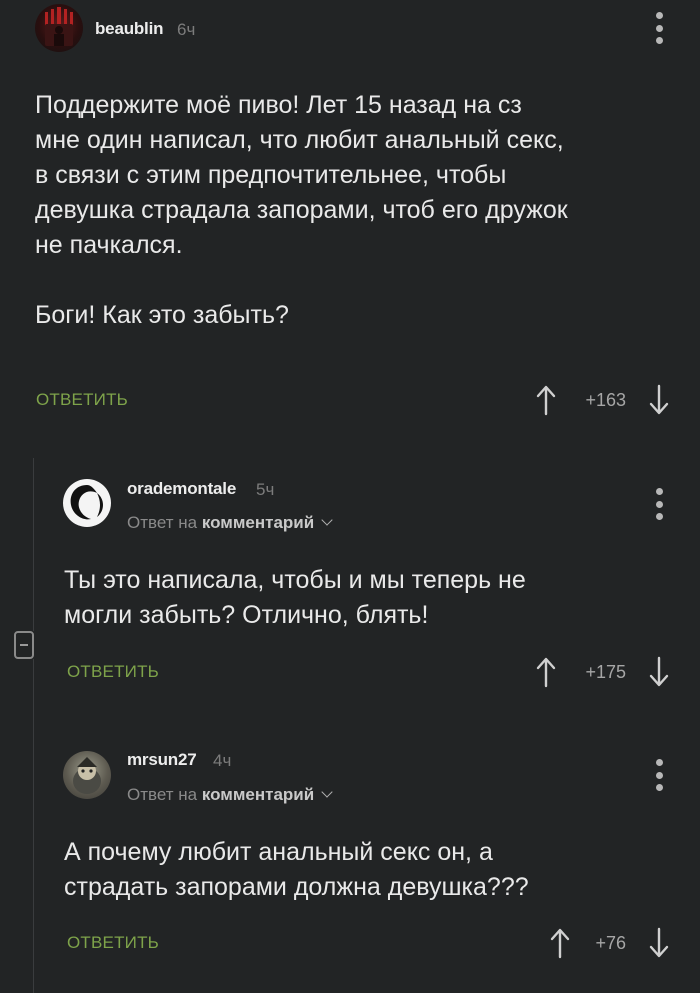 This screenshot has width=700, height=993. I want to click on timestamp: 6ч, so click(186, 29).